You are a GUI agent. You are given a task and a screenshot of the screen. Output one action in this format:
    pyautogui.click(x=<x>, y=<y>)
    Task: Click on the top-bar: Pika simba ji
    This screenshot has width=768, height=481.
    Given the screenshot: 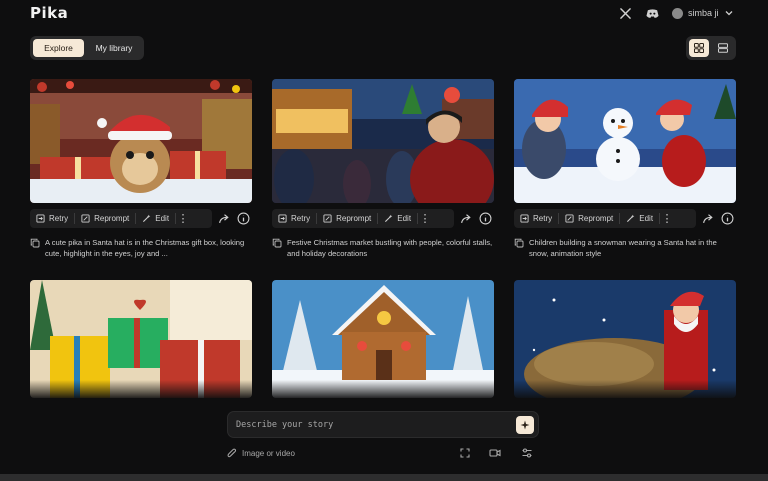 What is the action you would take?
    pyautogui.click(x=384, y=13)
    